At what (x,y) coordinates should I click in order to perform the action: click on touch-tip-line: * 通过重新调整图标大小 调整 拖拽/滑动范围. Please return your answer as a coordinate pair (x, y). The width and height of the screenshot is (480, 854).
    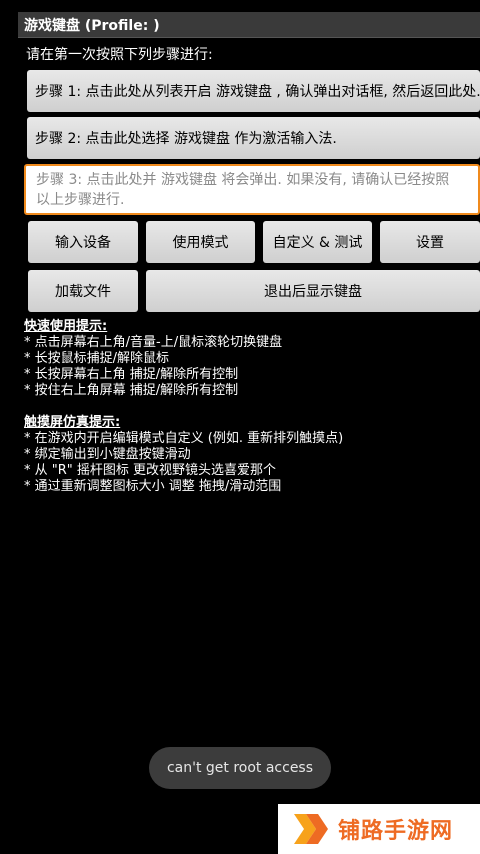
    Looking at the image, I should click on (153, 486).